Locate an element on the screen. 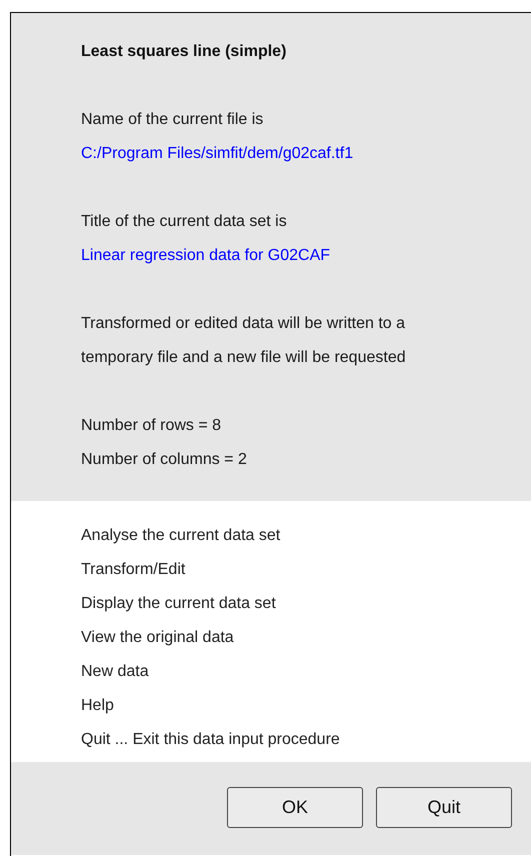  dialog-button: Quit is located at coordinates (444, 807).